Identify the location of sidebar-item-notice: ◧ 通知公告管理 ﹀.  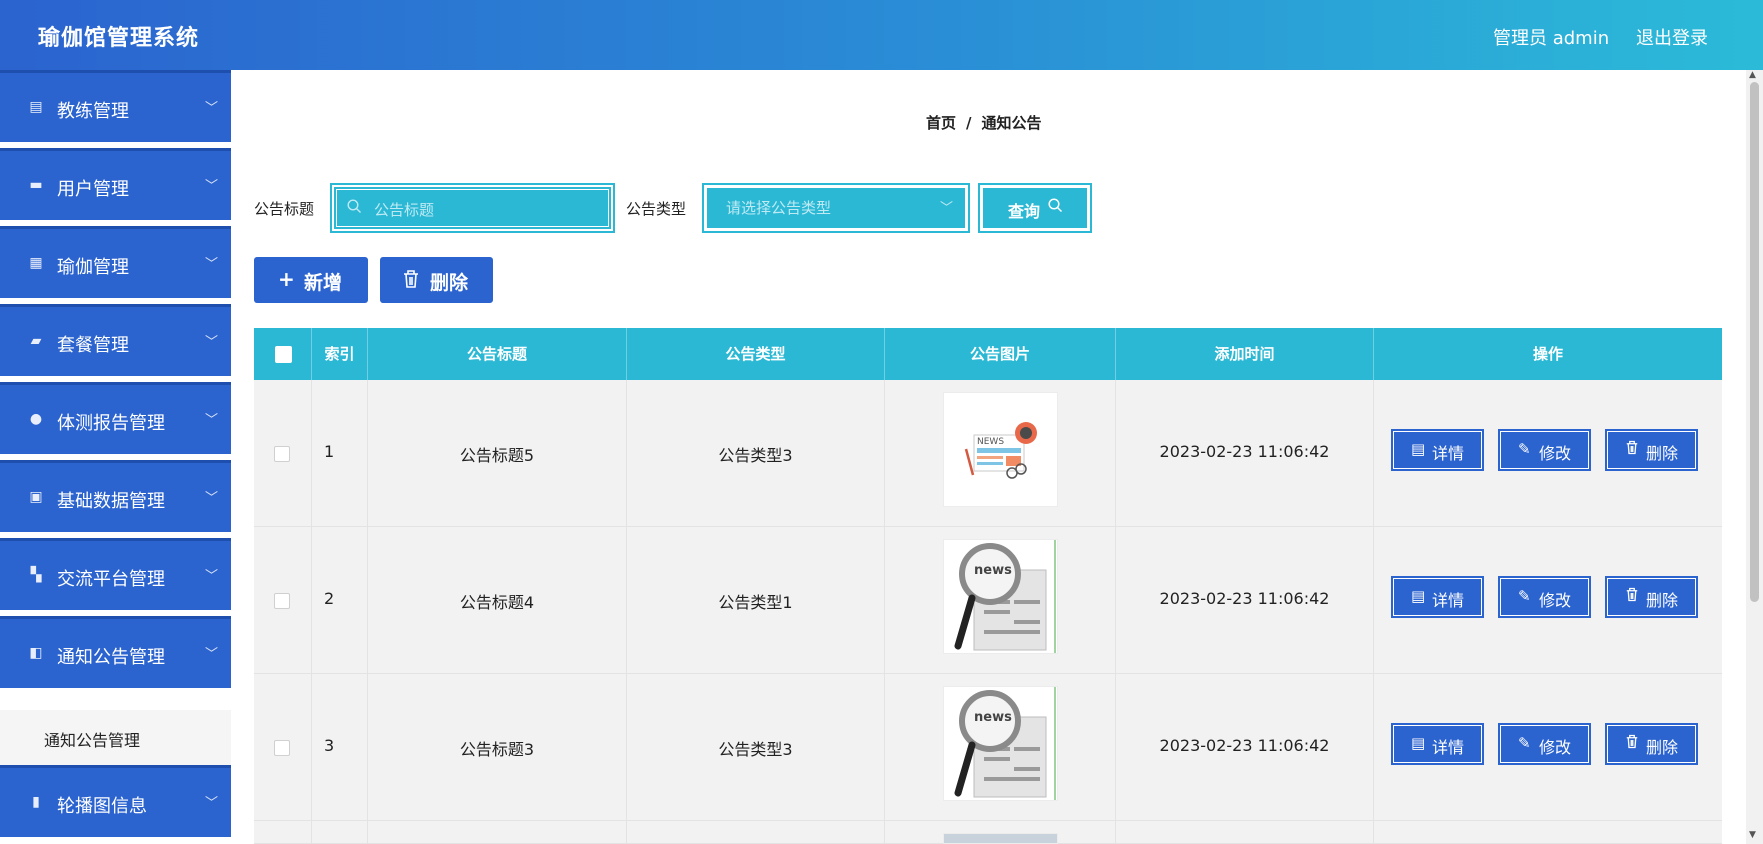
(115, 652).